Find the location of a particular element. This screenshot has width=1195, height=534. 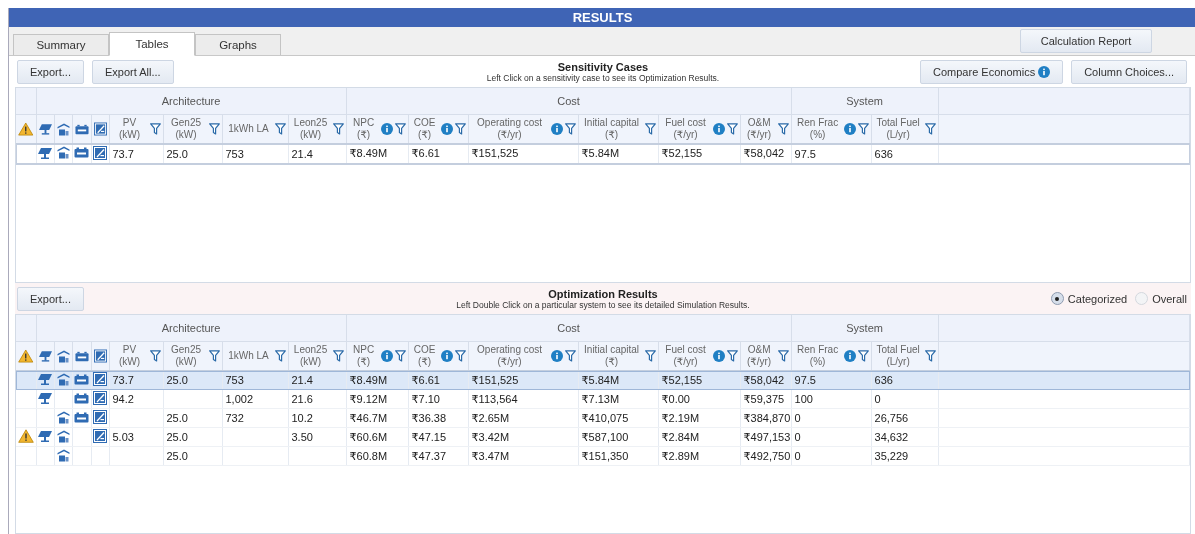

result-row: 73.7 25.0 753 21.4 ₹8.49M ₹6.61 ₹151,525 ₹5.84M ₹52,155 ₹58,042 97.5 636 is located at coordinates (603, 153).